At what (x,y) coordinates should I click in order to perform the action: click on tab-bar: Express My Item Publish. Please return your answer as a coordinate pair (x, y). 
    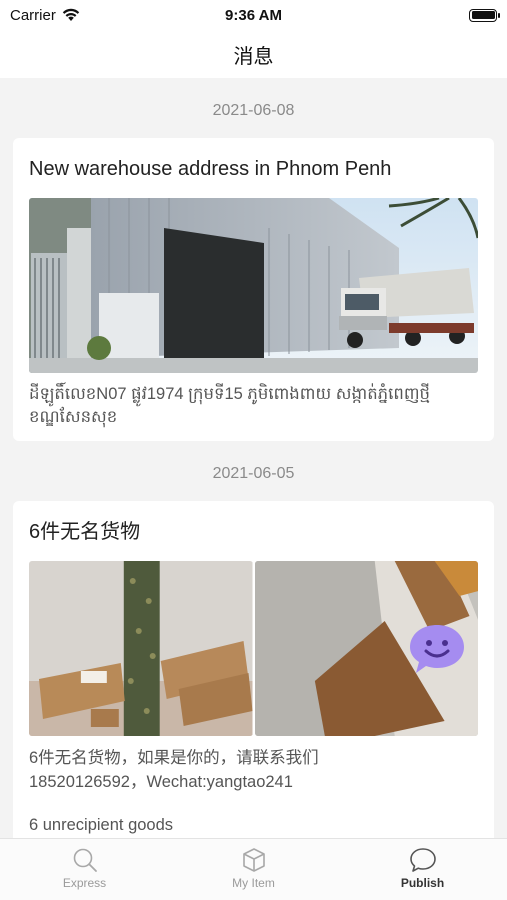
    Looking at the image, I should click on (253, 869).